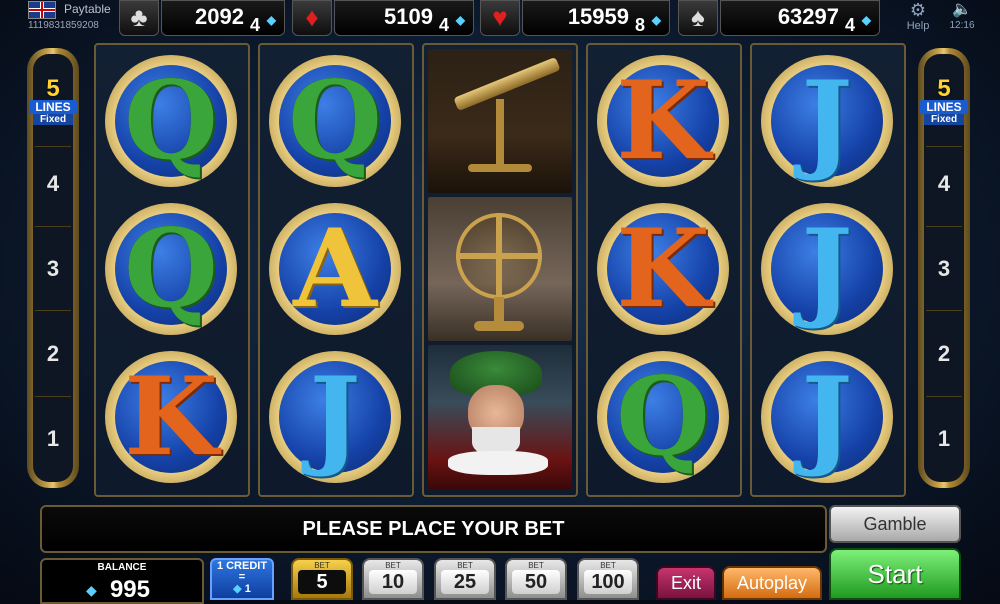 This screenshot has height=604, width=1000. I want to click on reel-1: Q Q K, so click(172, 270).